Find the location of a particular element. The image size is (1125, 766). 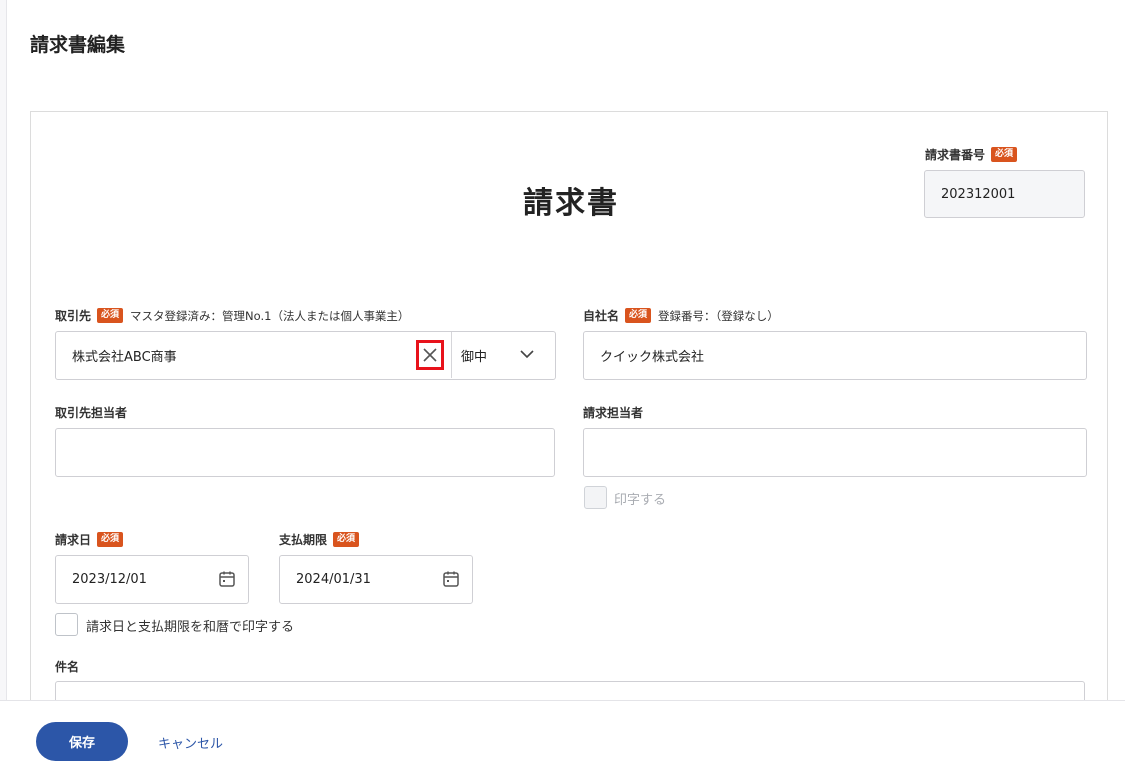

honorific-value: 御中 is located at coordinates (474, 355).